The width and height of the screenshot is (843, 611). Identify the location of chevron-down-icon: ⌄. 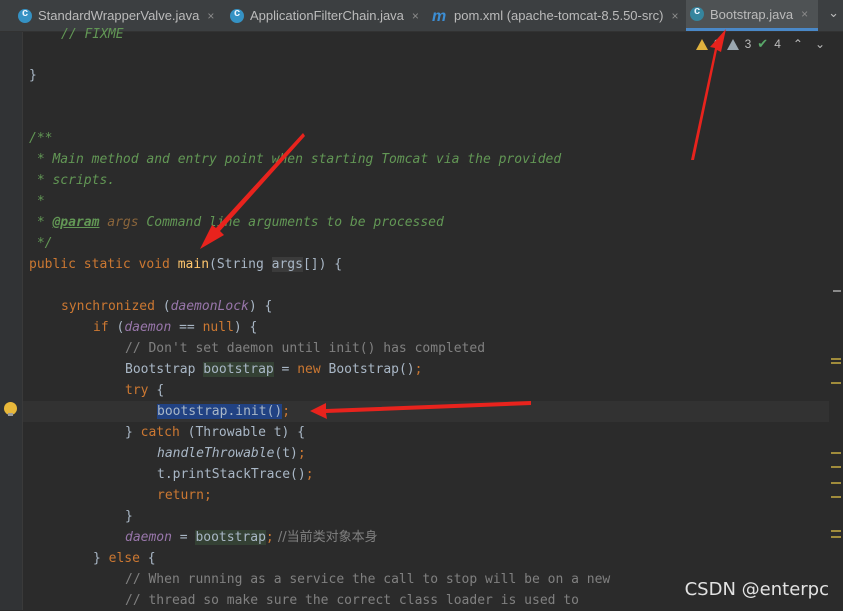
(833, 13).